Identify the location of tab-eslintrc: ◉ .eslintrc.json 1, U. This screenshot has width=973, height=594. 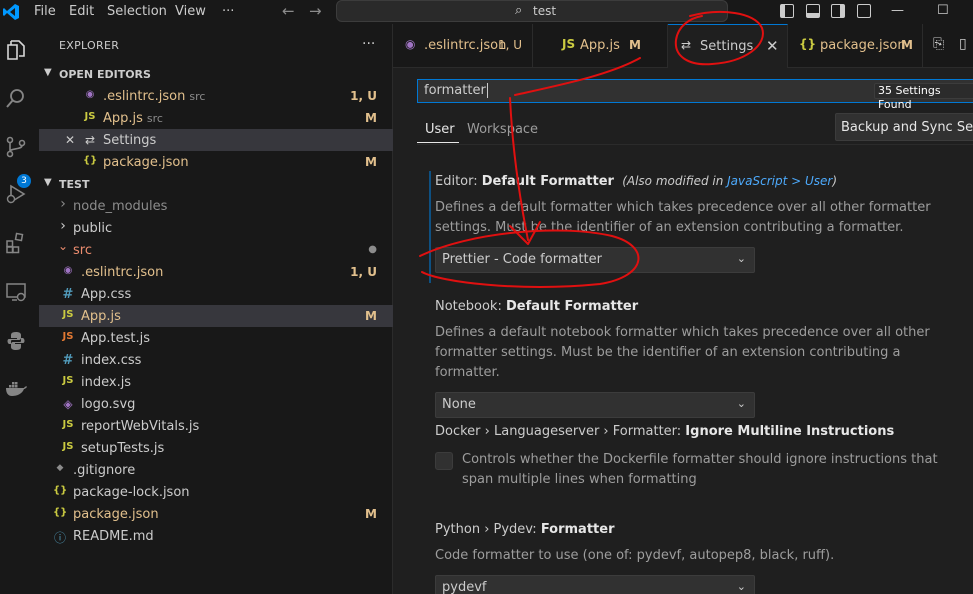
(463, 46).